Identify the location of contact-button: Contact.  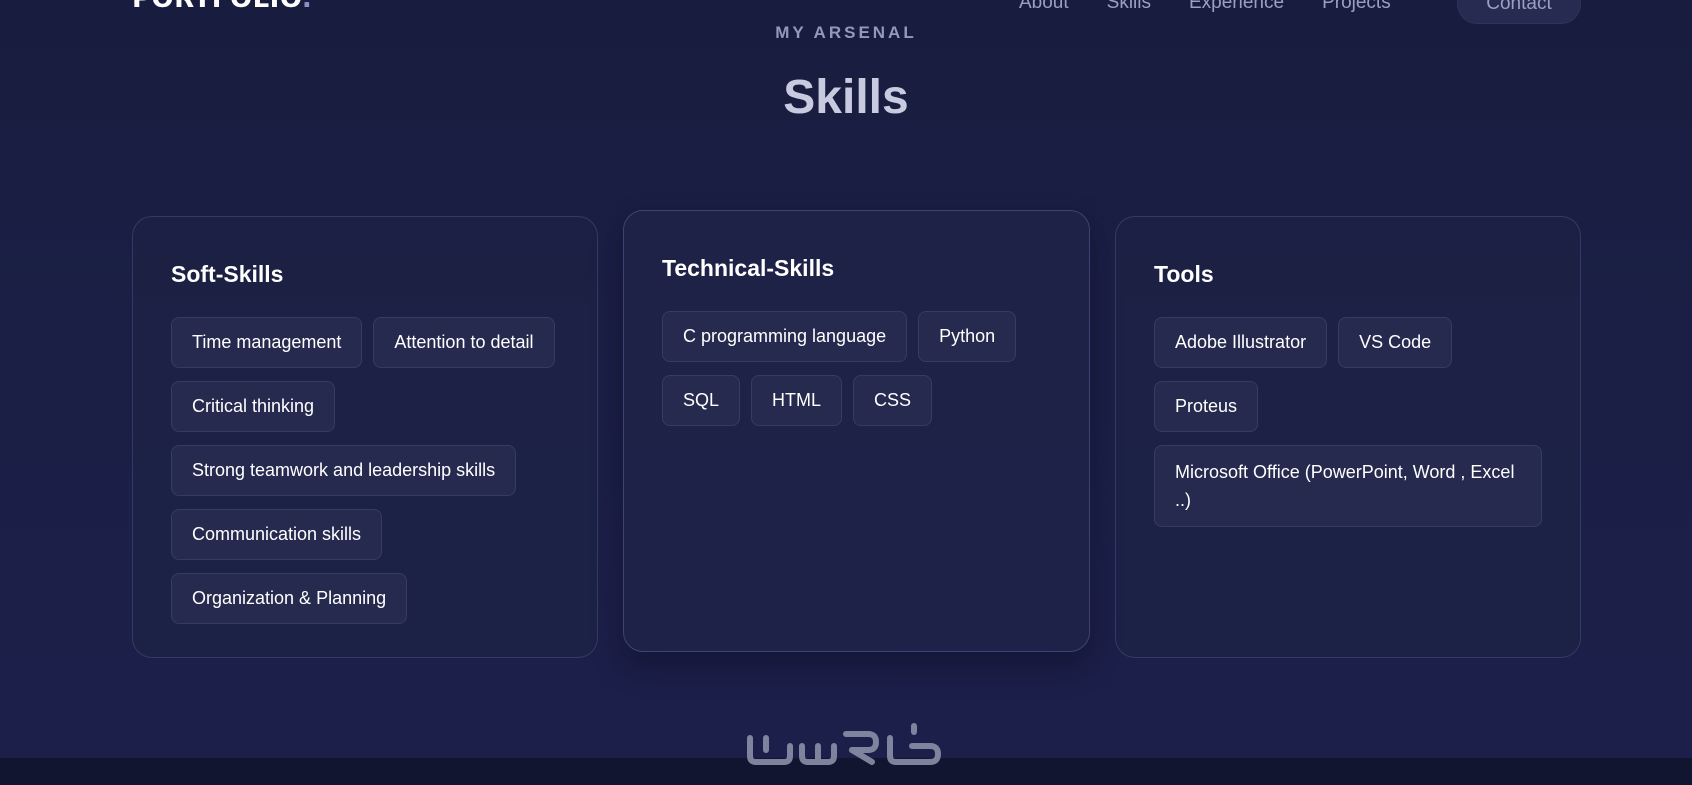
(1519, 12).